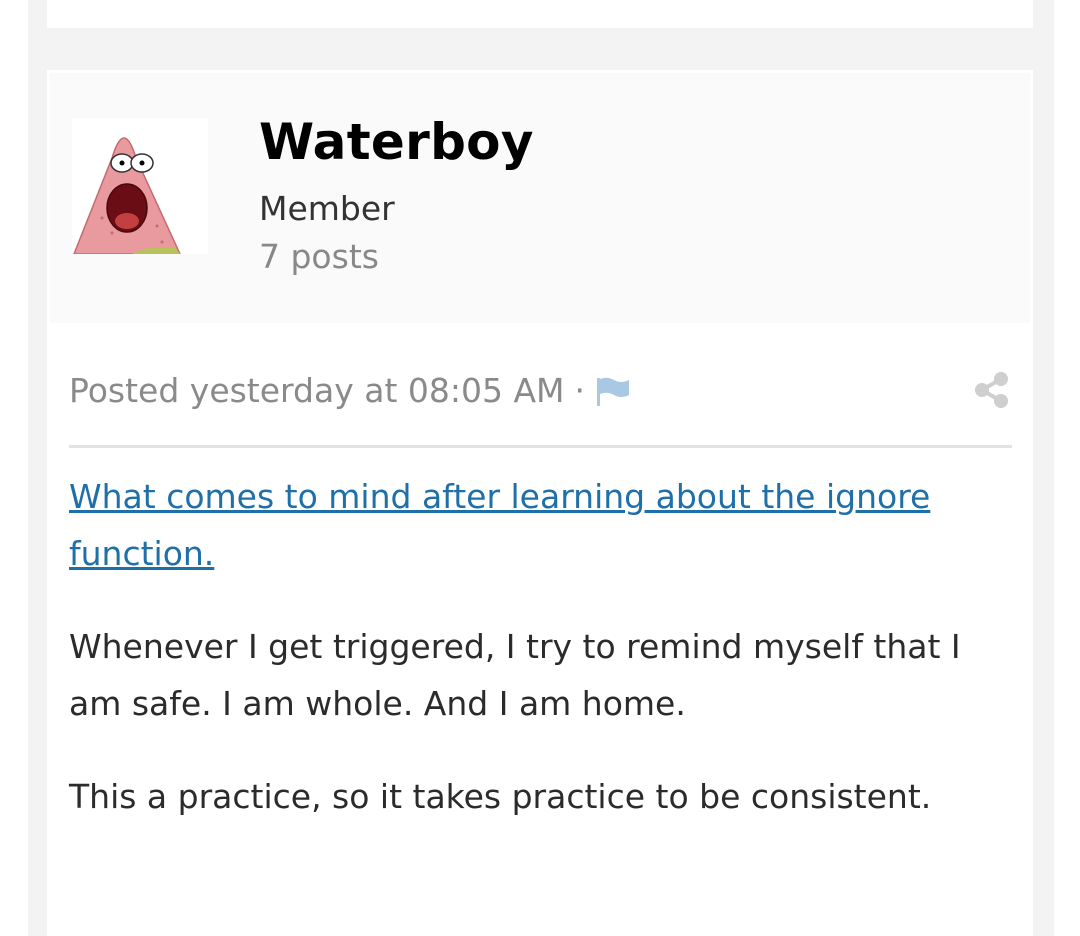 This screenshot has width=1080, height=936. I want to click on patrick-star-avatar-icon, so click(140, 186).